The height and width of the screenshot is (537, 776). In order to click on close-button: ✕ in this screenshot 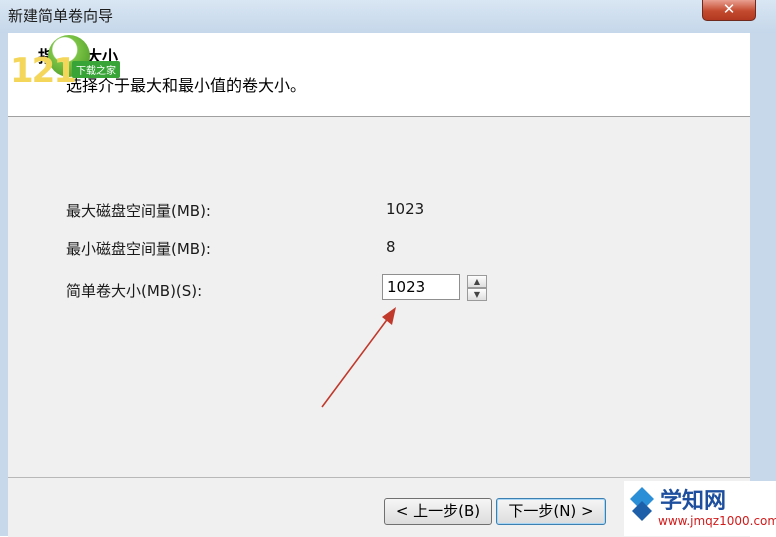, I will do `click(729, 10)`.